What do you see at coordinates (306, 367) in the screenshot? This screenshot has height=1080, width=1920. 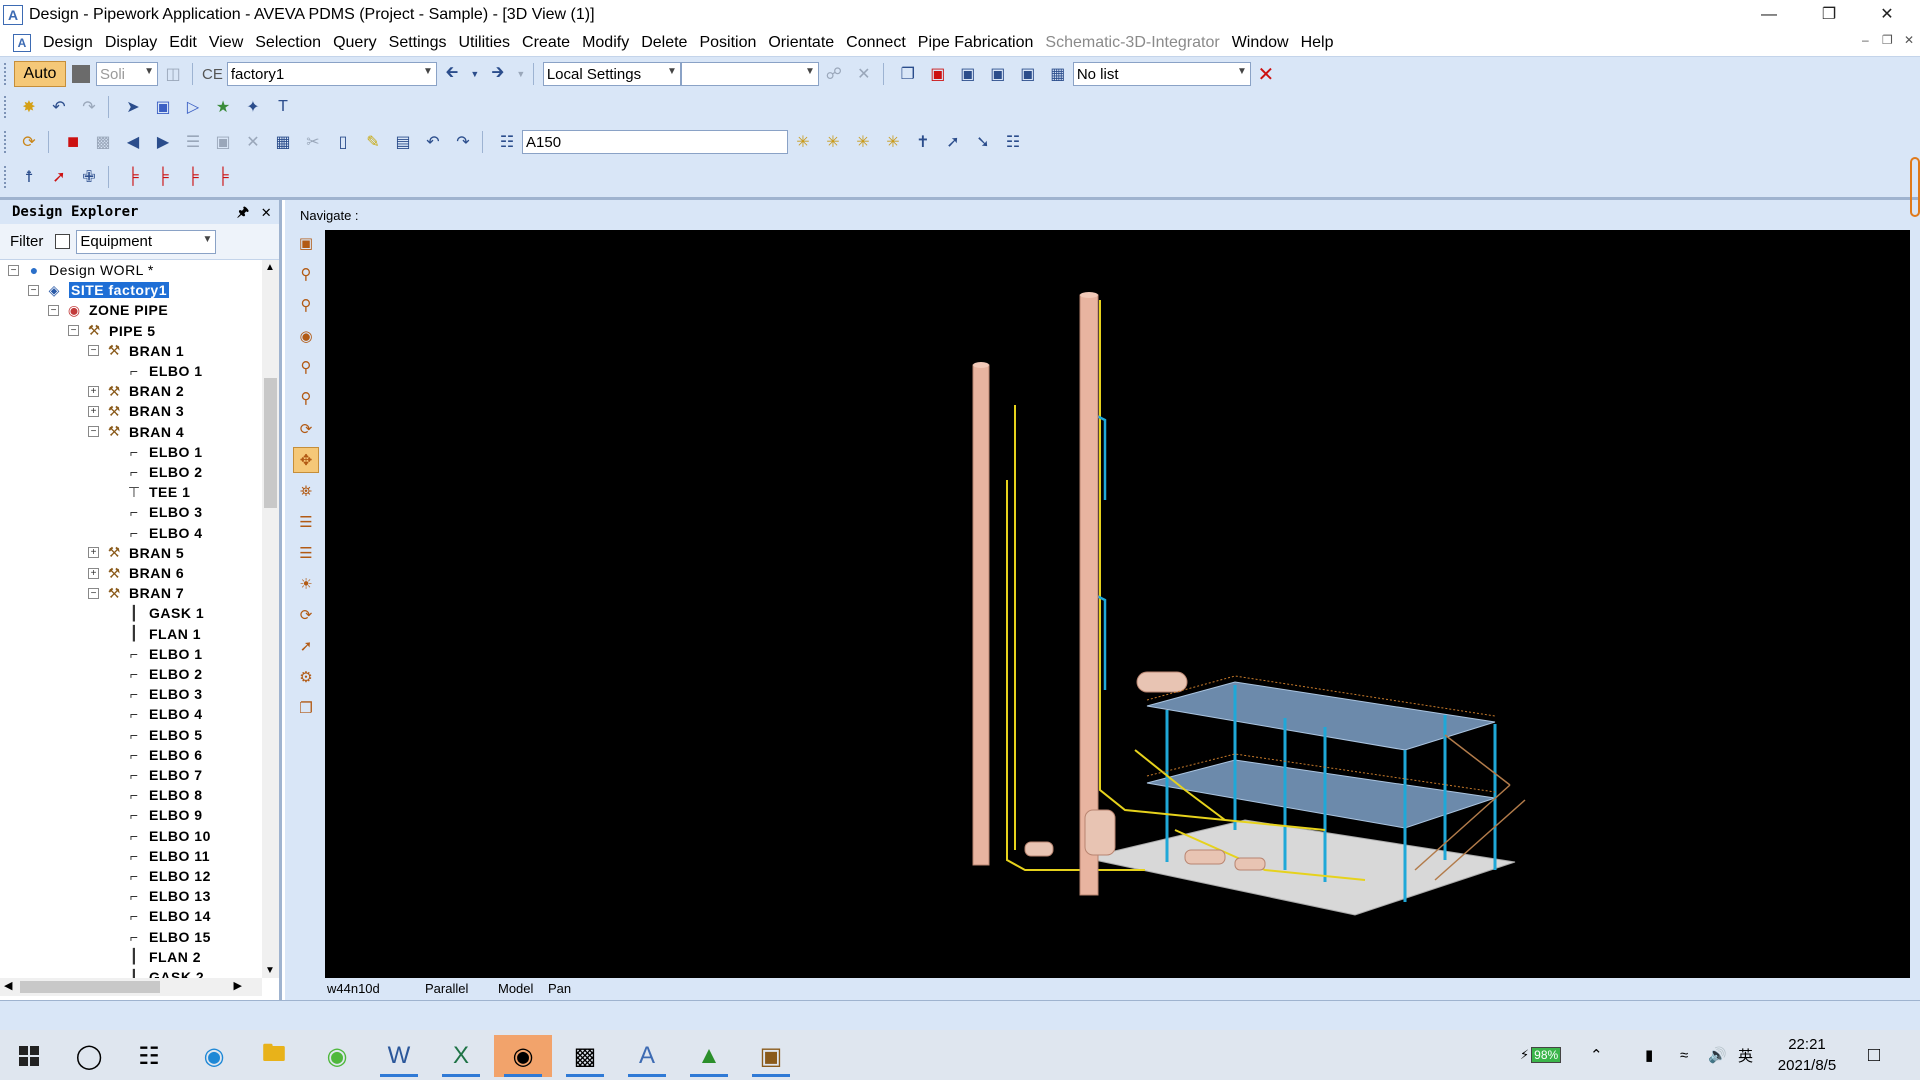 I see `zoom-in-icon: ⚲` at bounding box center [306, 367].